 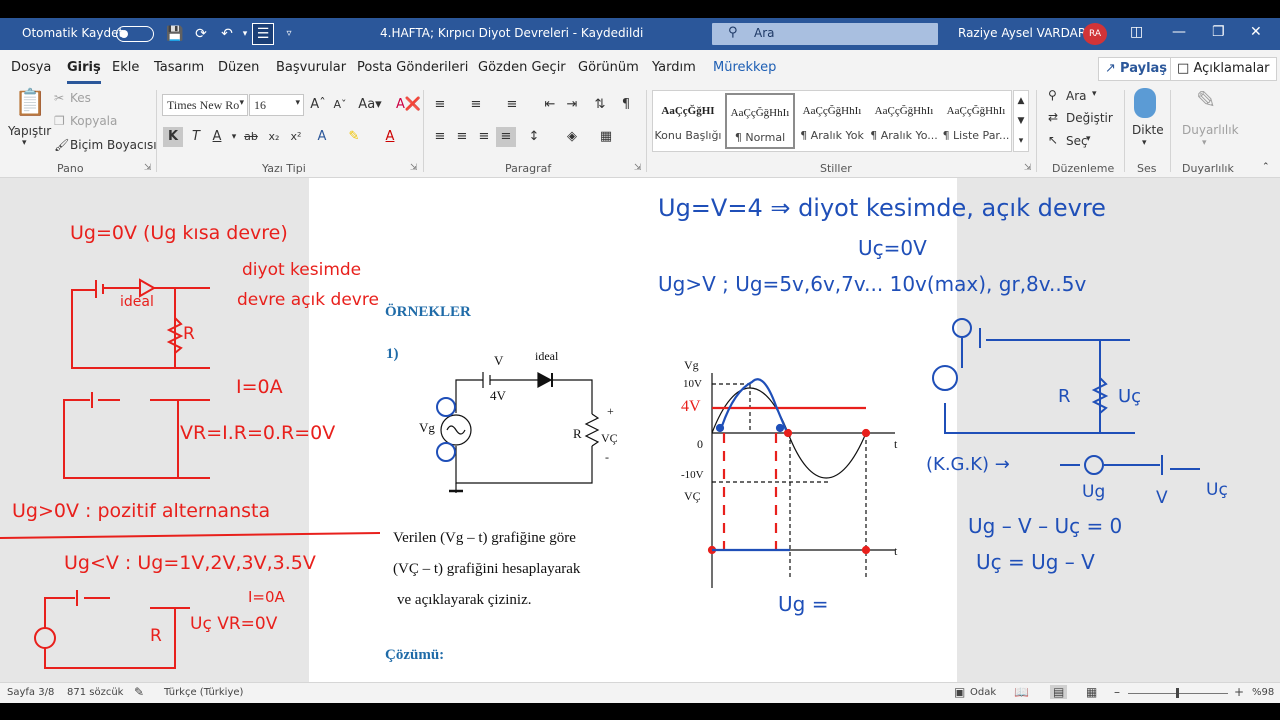 What do you see at coordinates (84, 72) in the screenshot?
I see `tab-giris: Giriş` at bounding box center [84, 72].